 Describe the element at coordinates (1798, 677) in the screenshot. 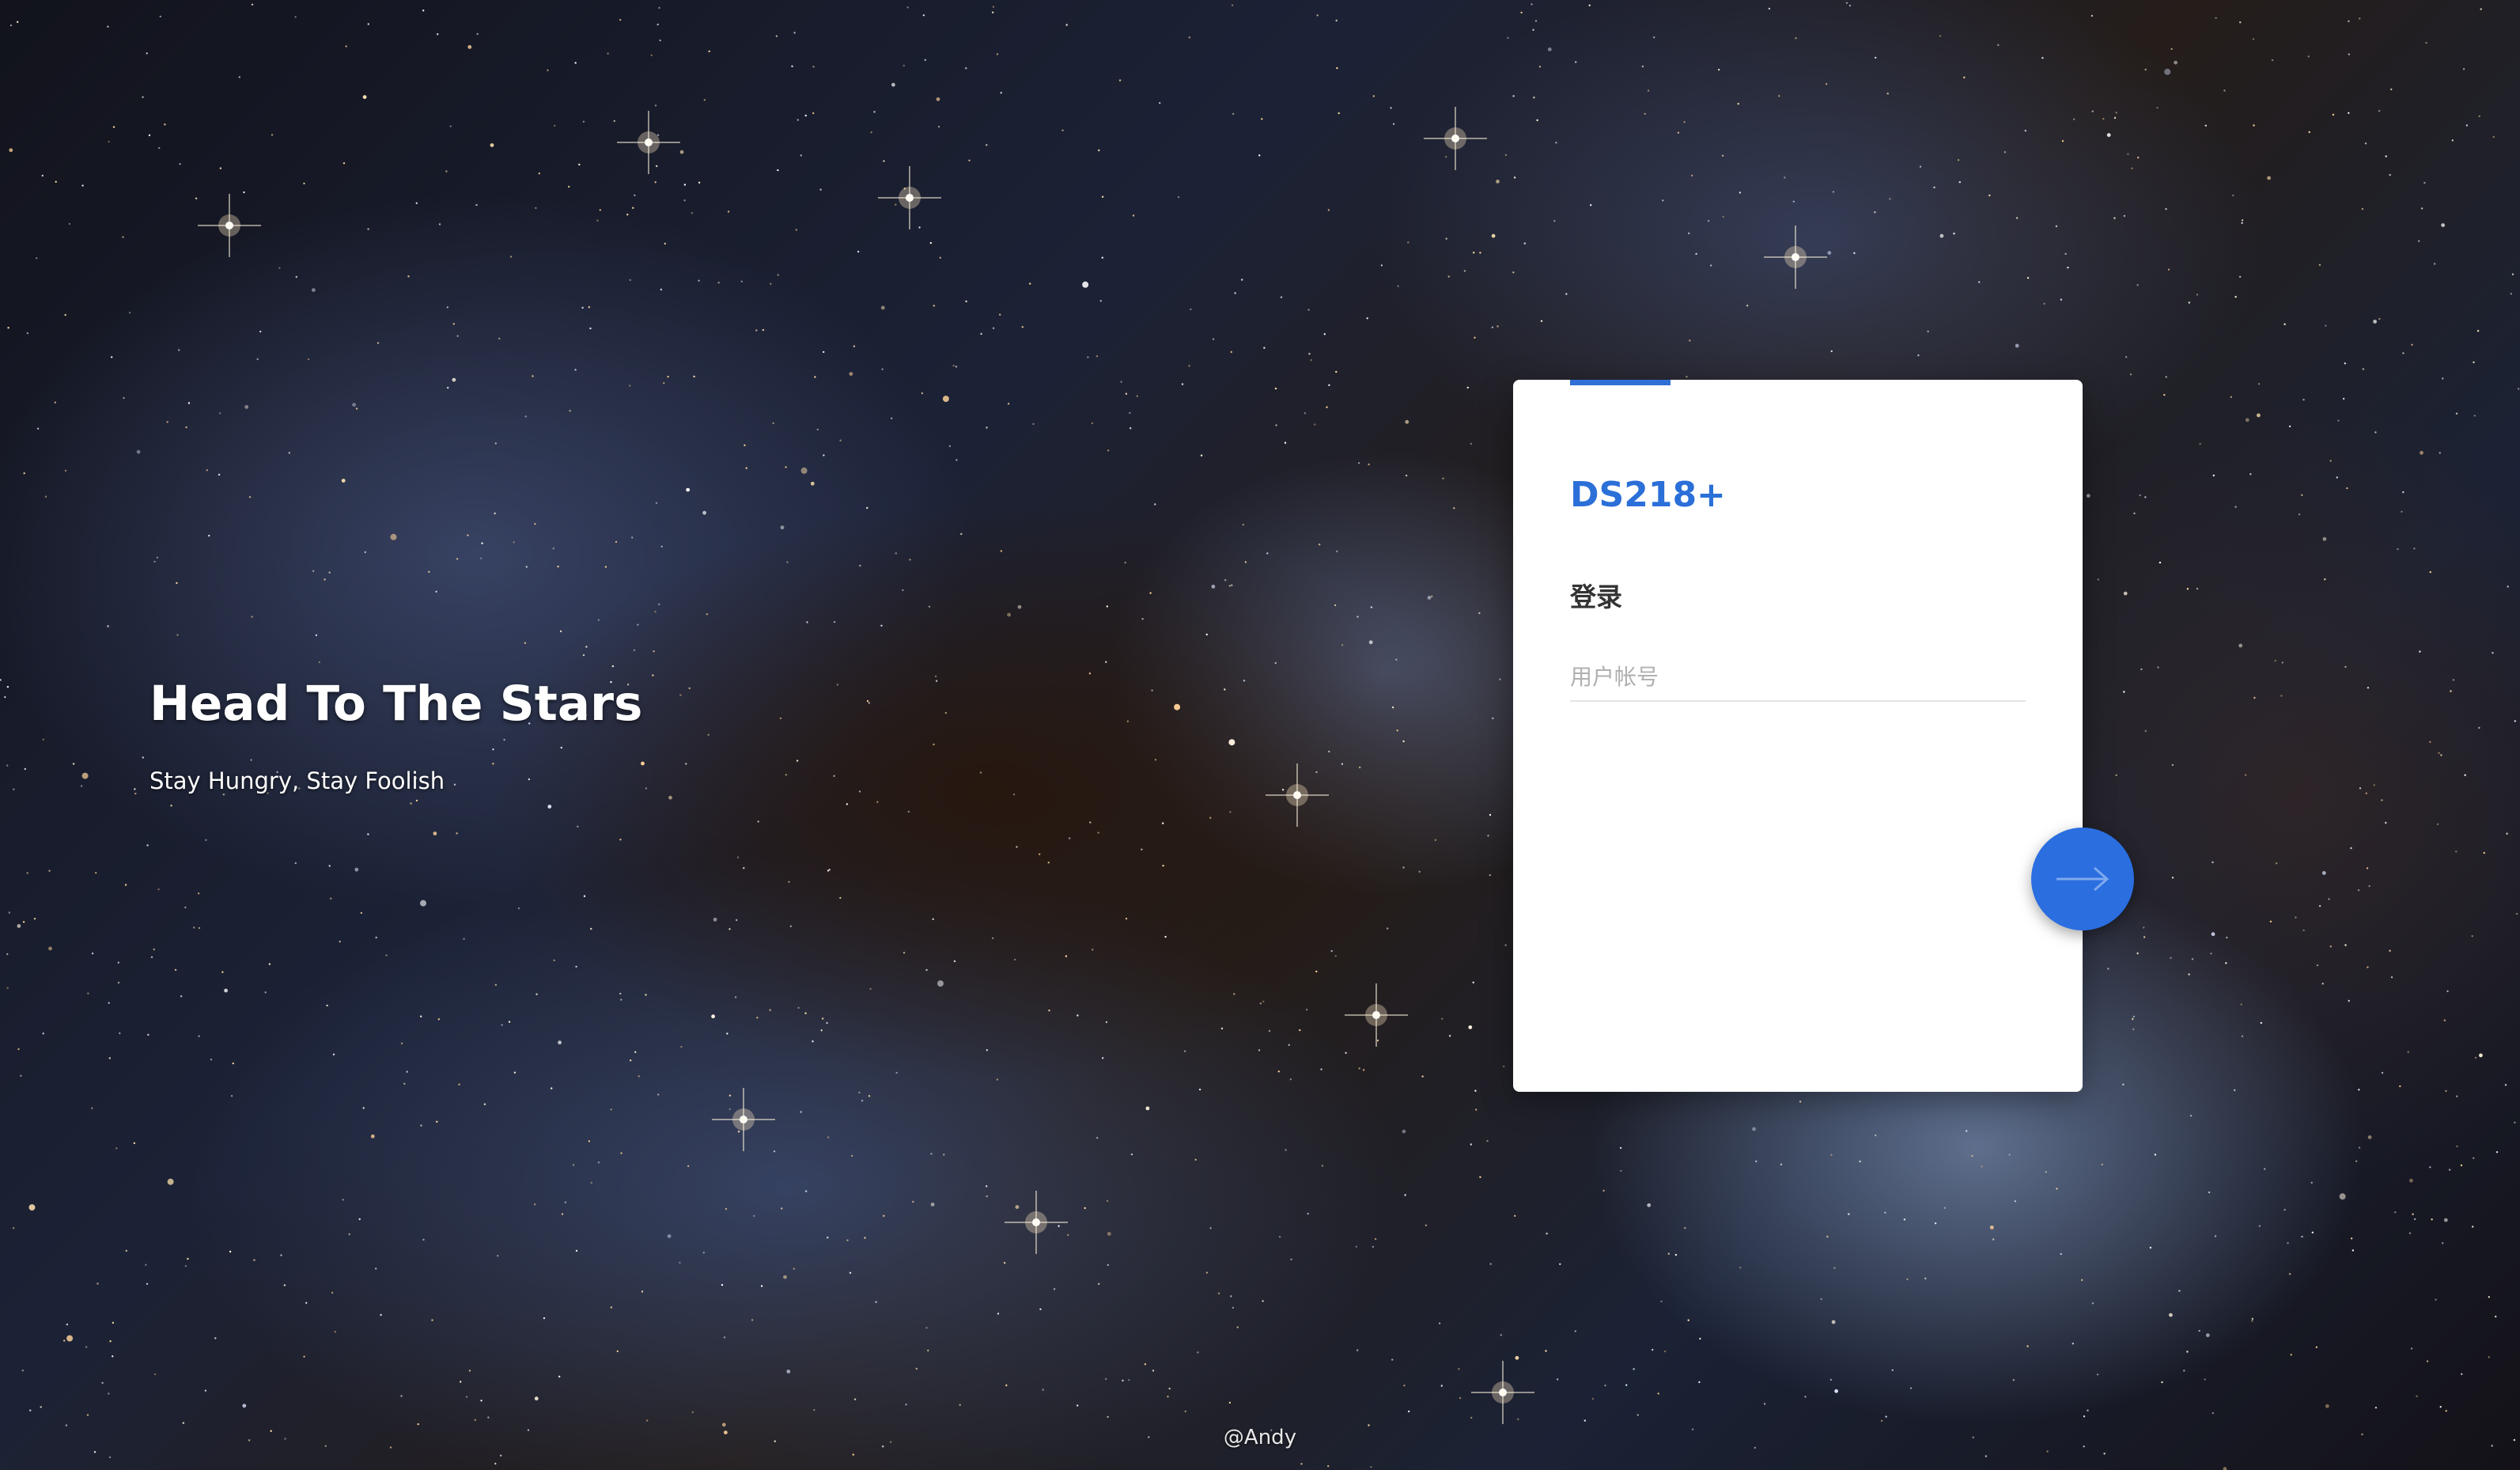

I see `username-input` at that location.